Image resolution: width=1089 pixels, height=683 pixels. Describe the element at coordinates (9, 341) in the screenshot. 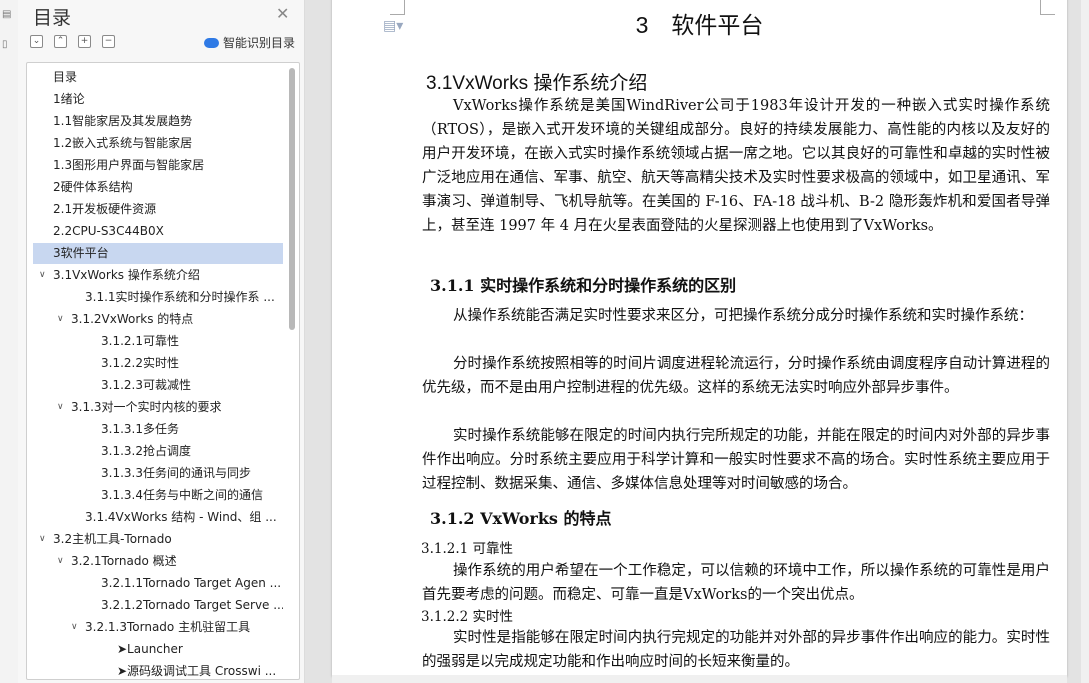

I see `left-side-strip: ▤ ▯` at that location.